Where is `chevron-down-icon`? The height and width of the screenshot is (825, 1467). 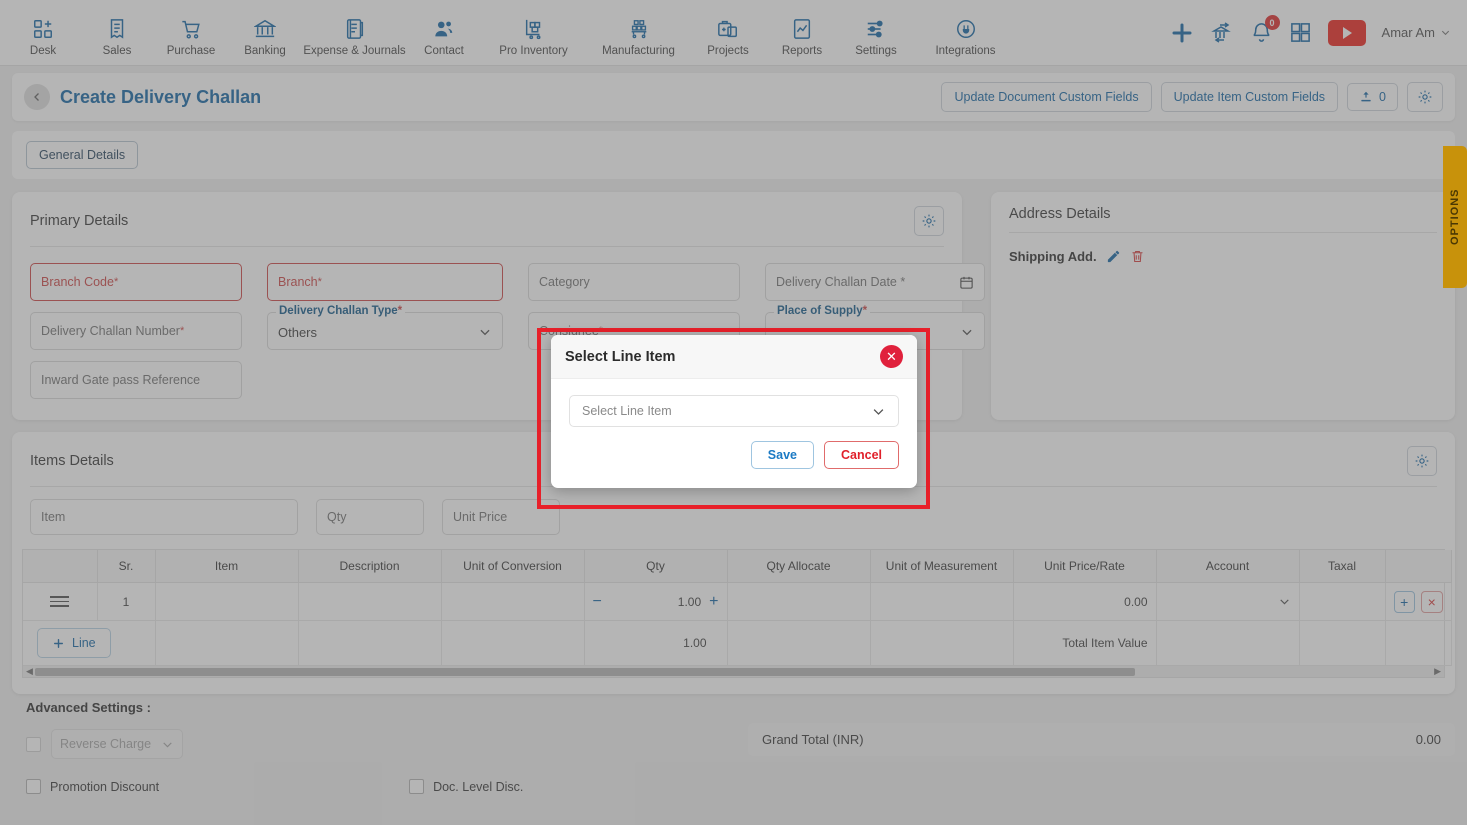
chevron-down-icon is located at coordinates (878, 411).